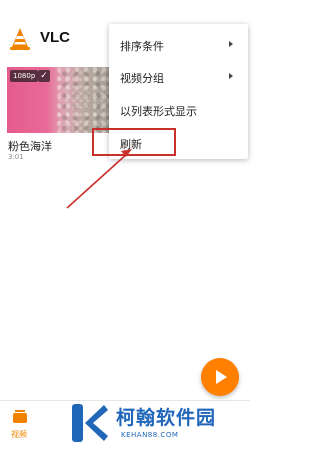 Image resolution: width=320 pixels, height=450 pixels. I want to click on play-fab-button, so click(220, 377).